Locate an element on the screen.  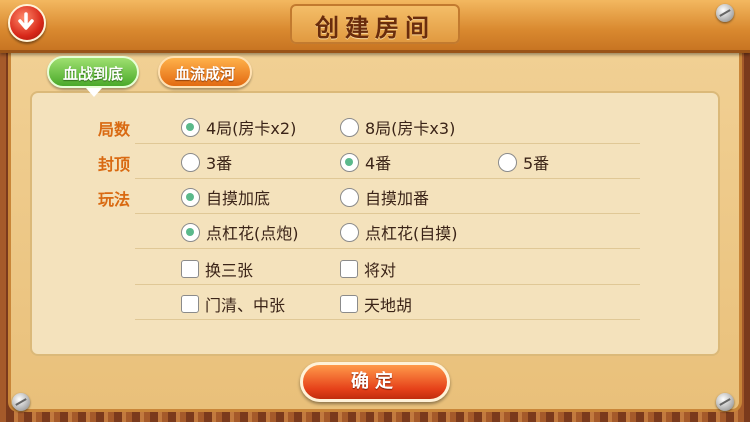
back-button is located at coordinates (27, 23).